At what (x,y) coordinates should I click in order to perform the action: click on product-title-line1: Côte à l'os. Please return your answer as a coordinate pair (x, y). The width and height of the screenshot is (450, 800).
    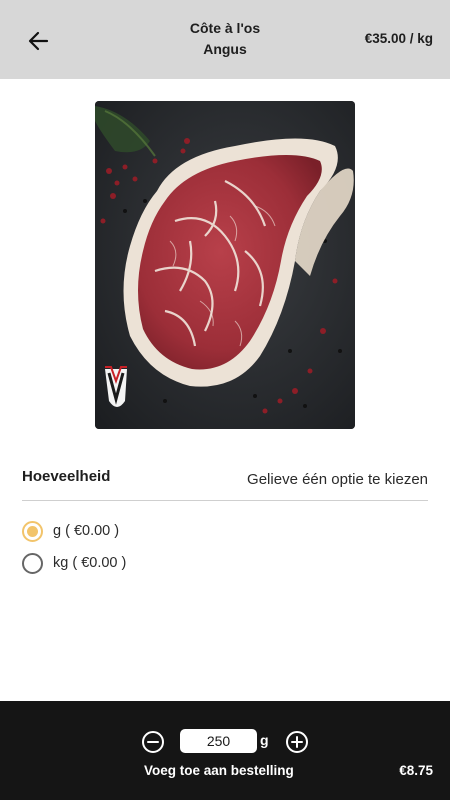
    Looking at the image, I should click on (225, 28).